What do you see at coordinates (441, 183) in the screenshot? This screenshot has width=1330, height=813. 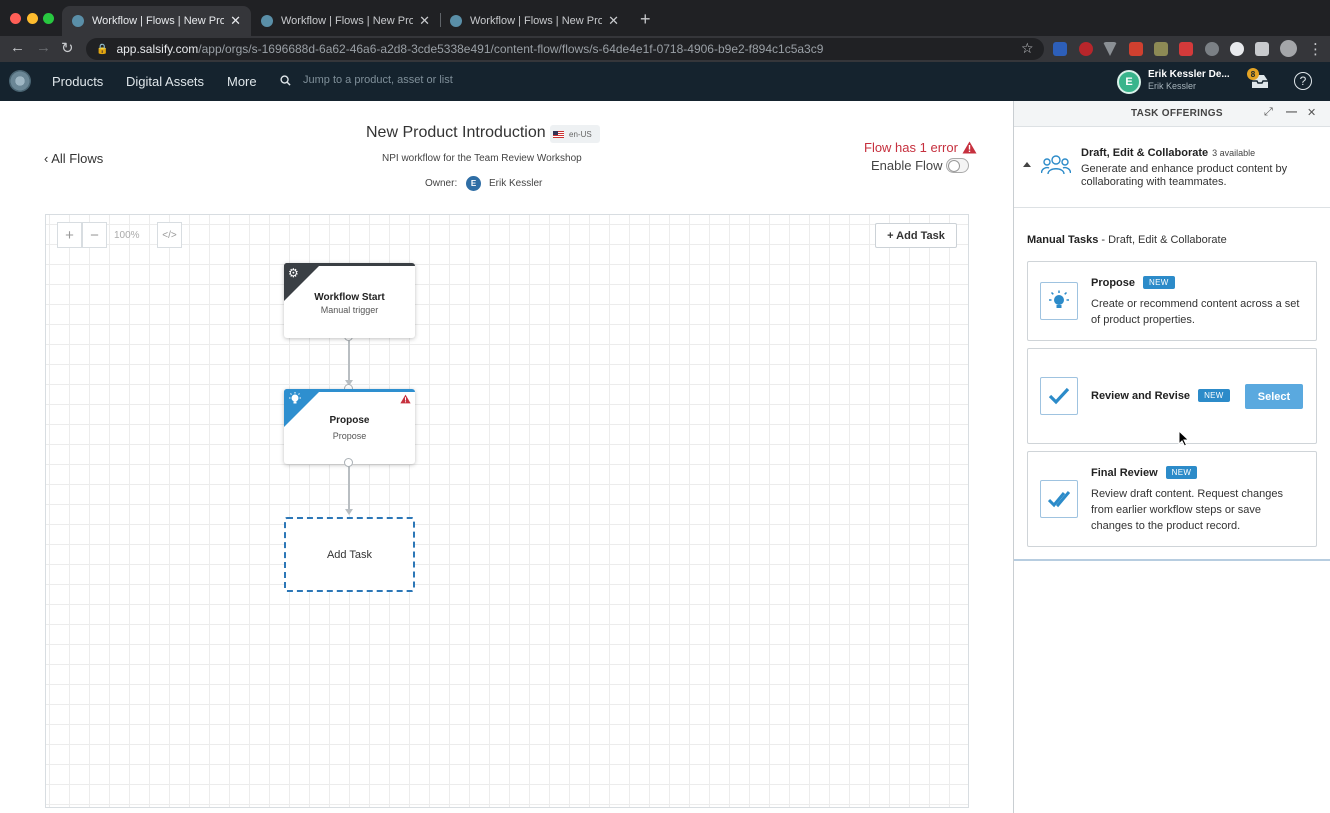 I see `owner-label: Owner:` at bounding box center [441, 183].